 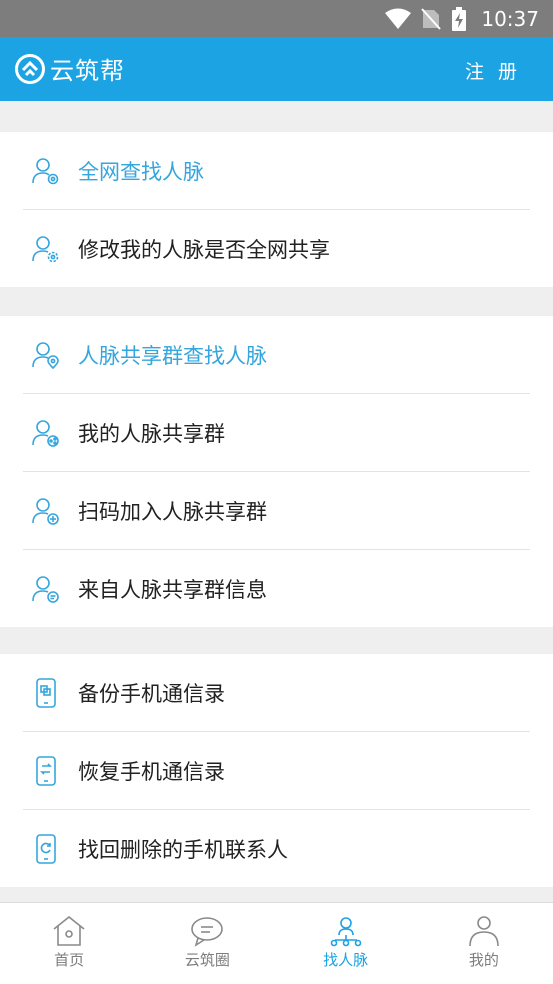 What do you see at coordinates (207, 932) in the screenshot?
I see `chat-bubble-icon` at bounding box center [207, 932].